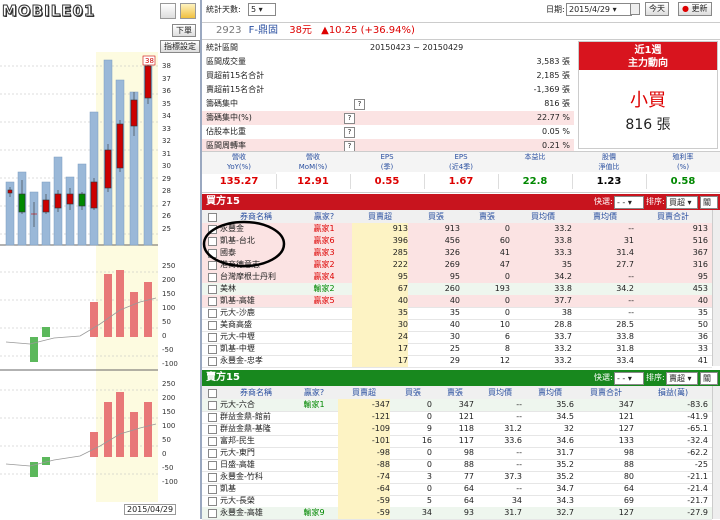 The image size is (720, 520). What do you see at coordinates (236, 324) in the screenshot?
I see `table-cell: 美商高盛` at bounding box center [236, 324].